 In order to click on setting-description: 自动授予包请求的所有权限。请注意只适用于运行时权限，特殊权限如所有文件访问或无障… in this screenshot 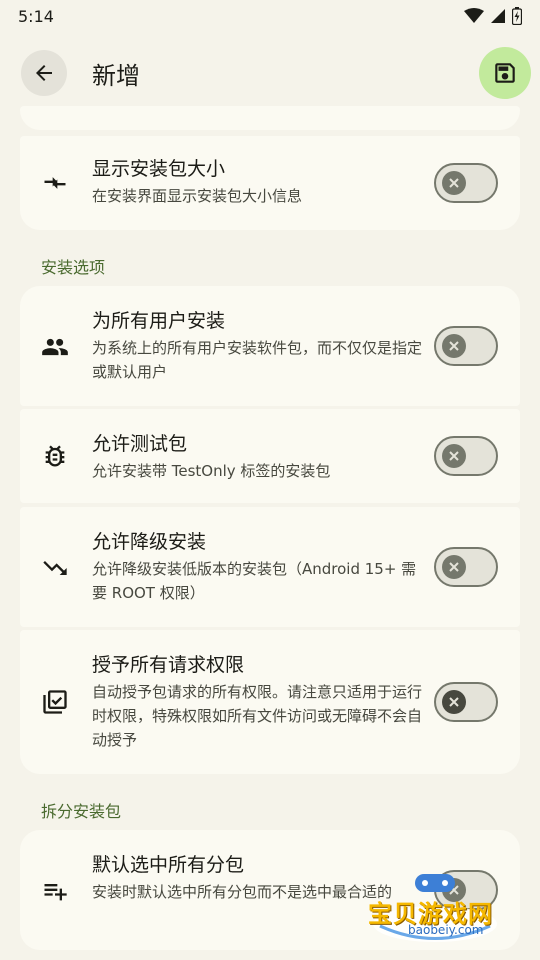, I will do `click(257, 716)`.